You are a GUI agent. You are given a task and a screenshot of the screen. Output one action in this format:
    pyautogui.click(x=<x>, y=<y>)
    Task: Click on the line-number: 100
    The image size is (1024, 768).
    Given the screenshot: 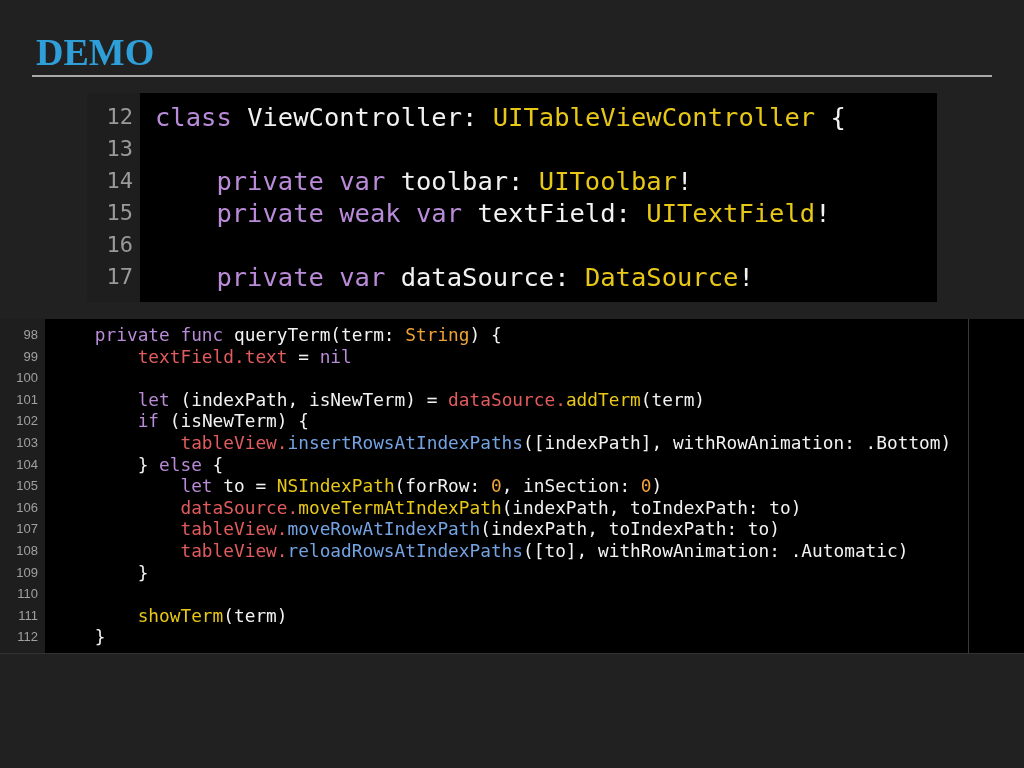 What is the action you would take?
    pyautogui.click(x=27, y=378)
    